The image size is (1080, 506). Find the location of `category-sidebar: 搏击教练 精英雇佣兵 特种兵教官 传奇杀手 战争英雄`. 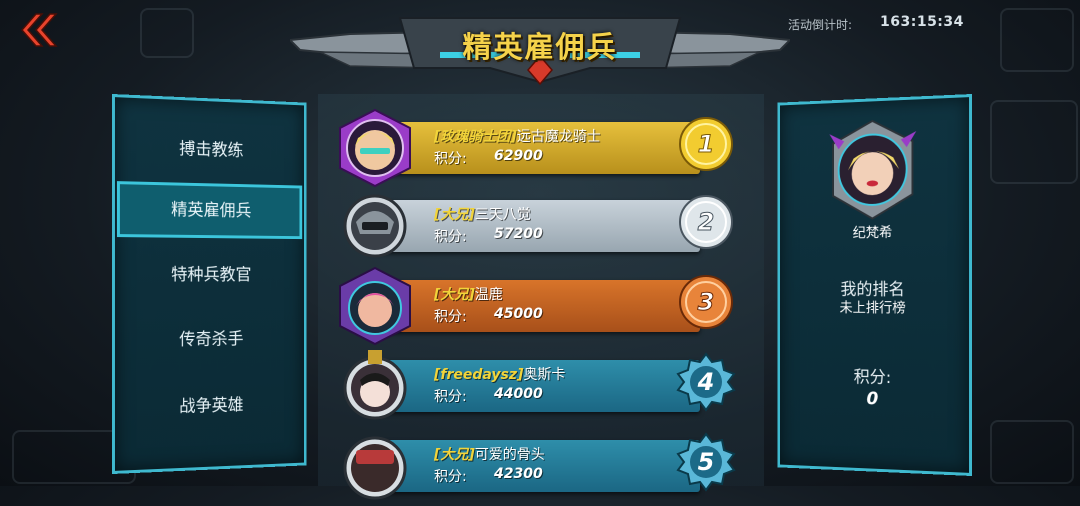

category-sidebar: 搏击教练 精英雇佣兵 特种兵教官 传奇杀手 战争英雄 is located at coordinates (209, 284).